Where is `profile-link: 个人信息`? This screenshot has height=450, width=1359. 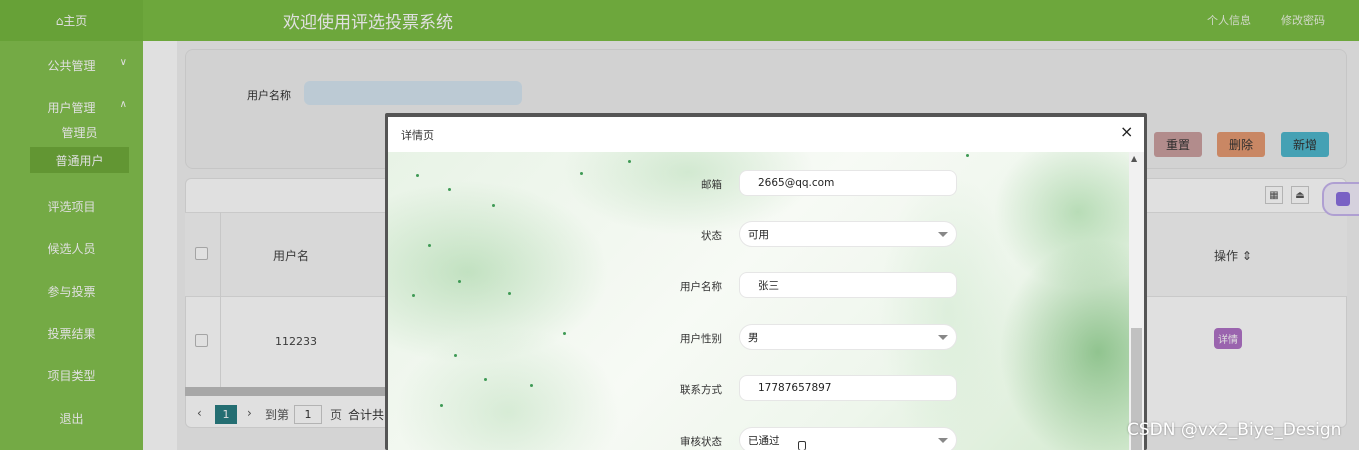
profile-link: 个人信息 is located at coordinates (1229, 20).